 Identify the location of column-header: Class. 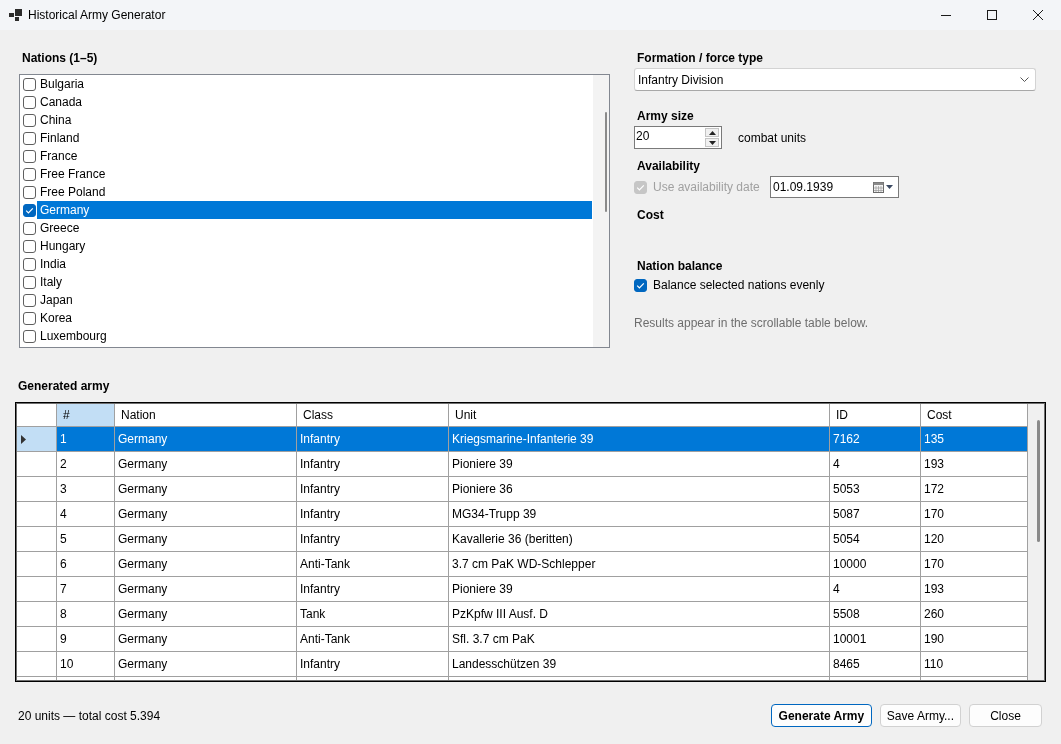
(373, 415).